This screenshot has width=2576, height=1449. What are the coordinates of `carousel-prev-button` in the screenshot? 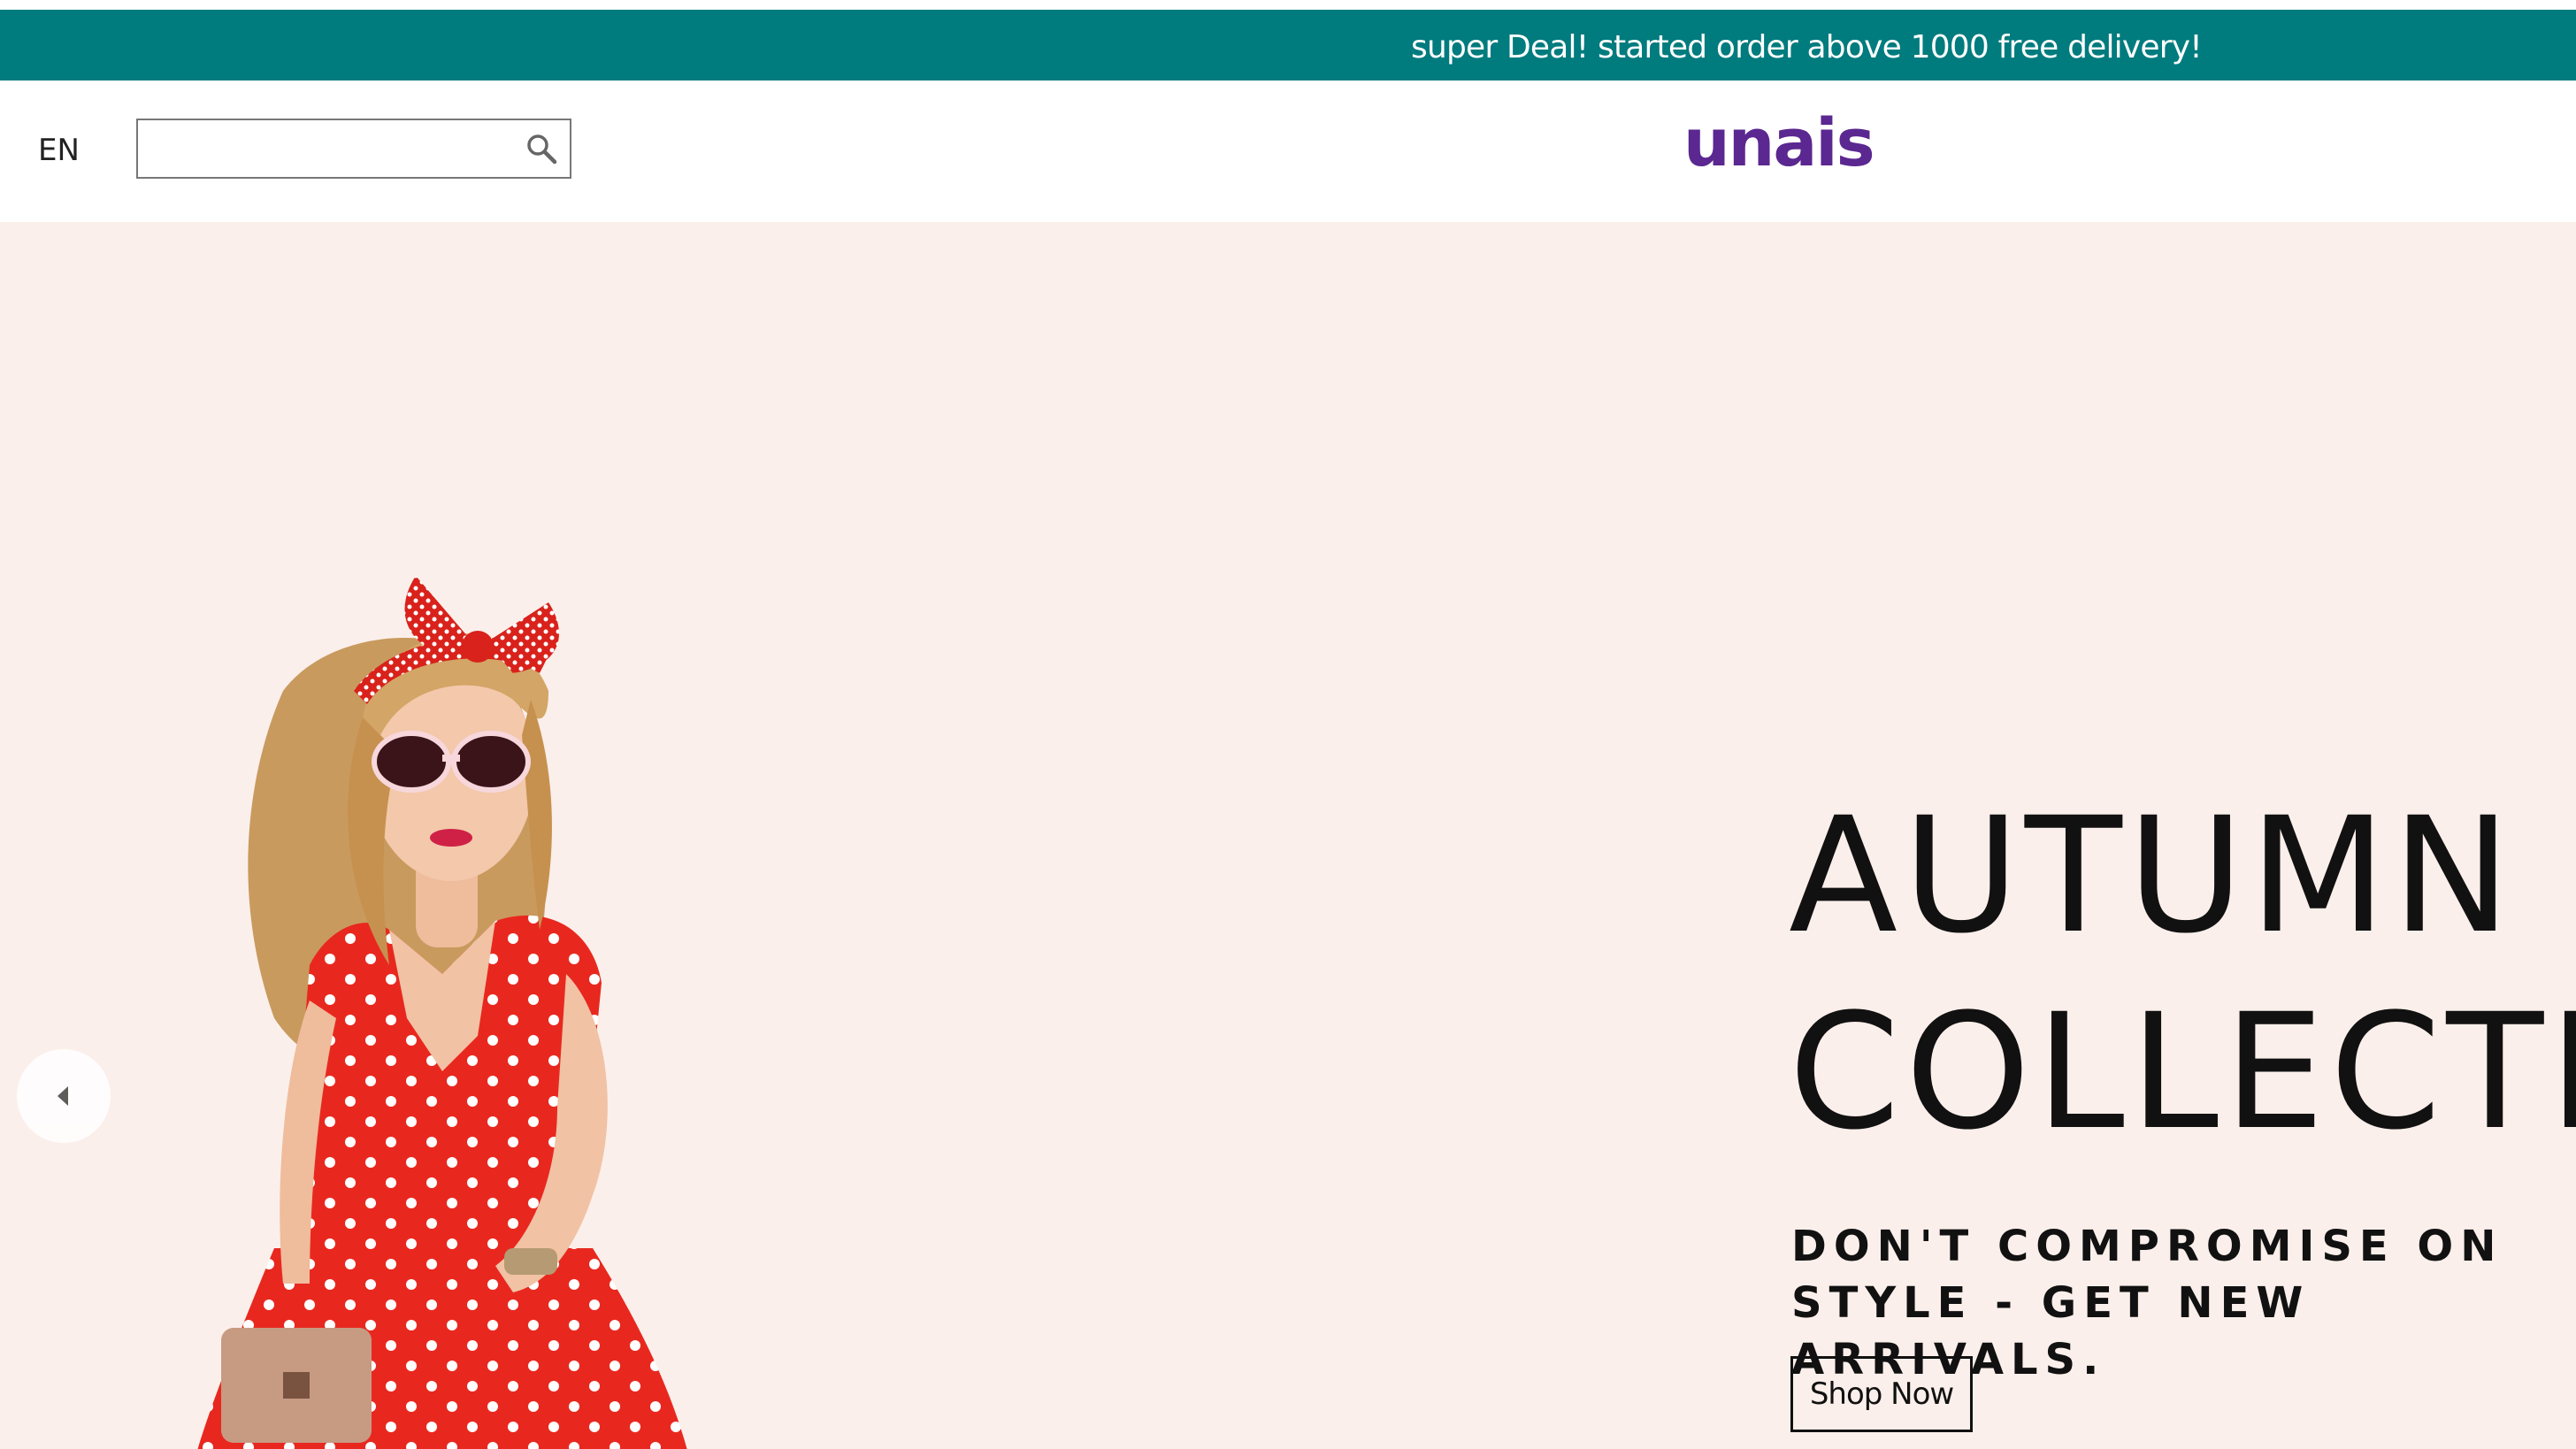 It's located at (64, 1096).